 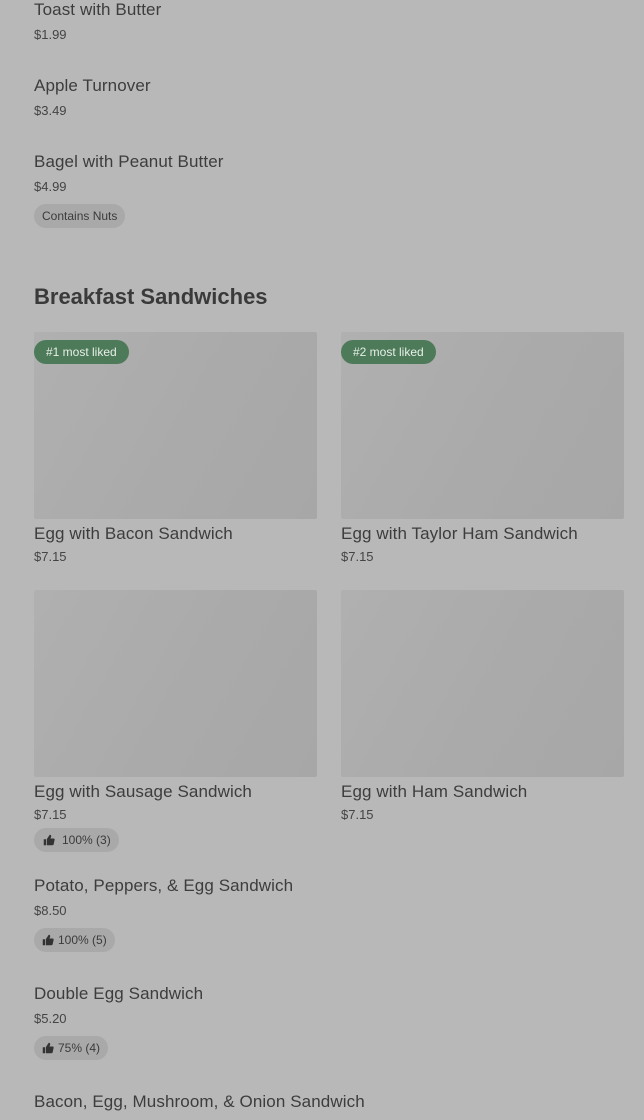 What do you see at coordinates (143, 791) in the screenshot?
I see `item-name: Egg with Sausage Sandwich` at bounding box center [143, 791].